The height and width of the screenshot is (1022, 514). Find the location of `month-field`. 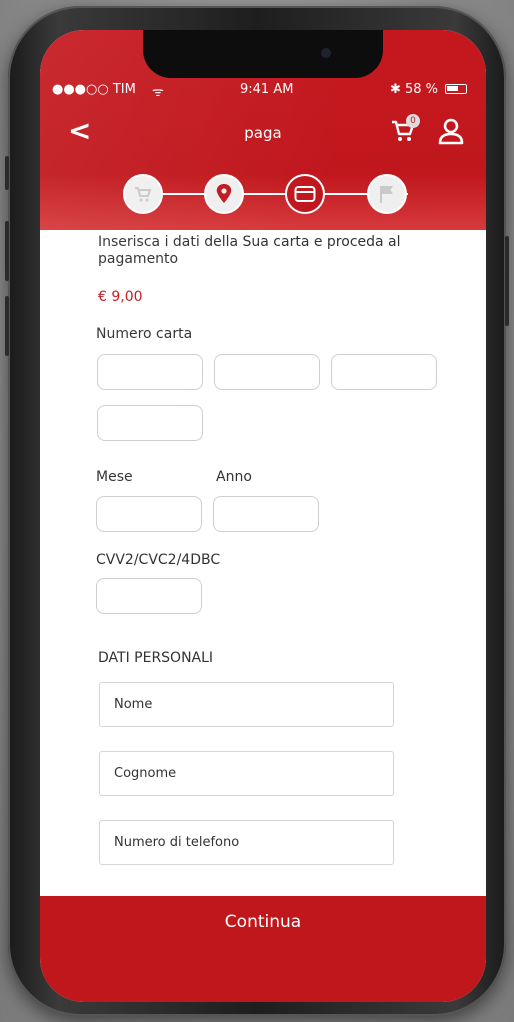

month-field is located at coordinates (149, 514).